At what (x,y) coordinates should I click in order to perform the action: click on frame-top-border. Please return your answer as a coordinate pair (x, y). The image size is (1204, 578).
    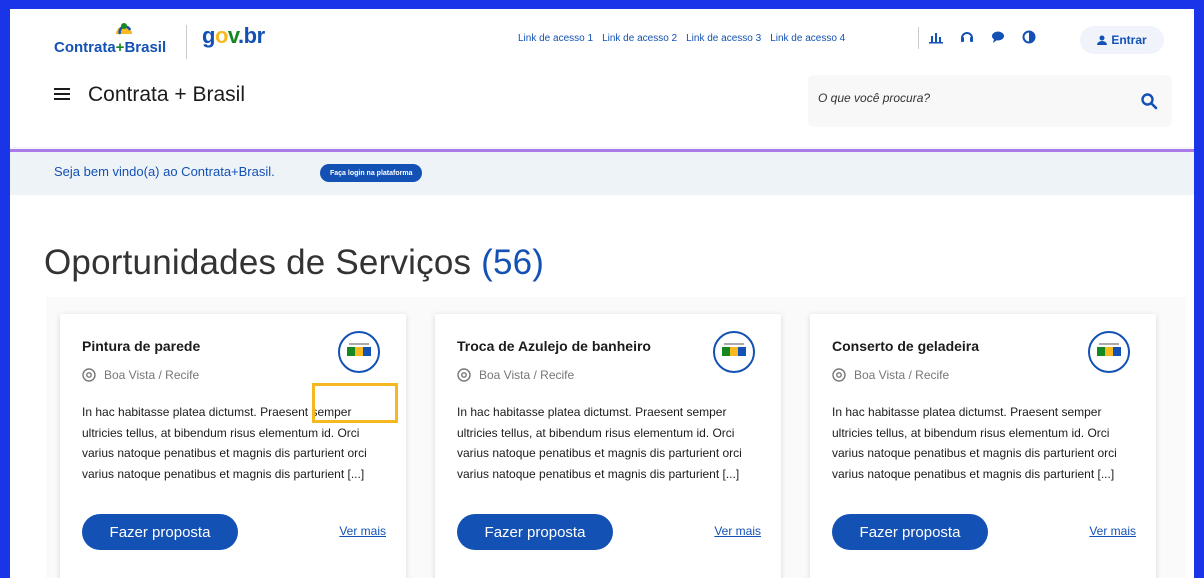
    Looking at the image, I should click on (602, 4).